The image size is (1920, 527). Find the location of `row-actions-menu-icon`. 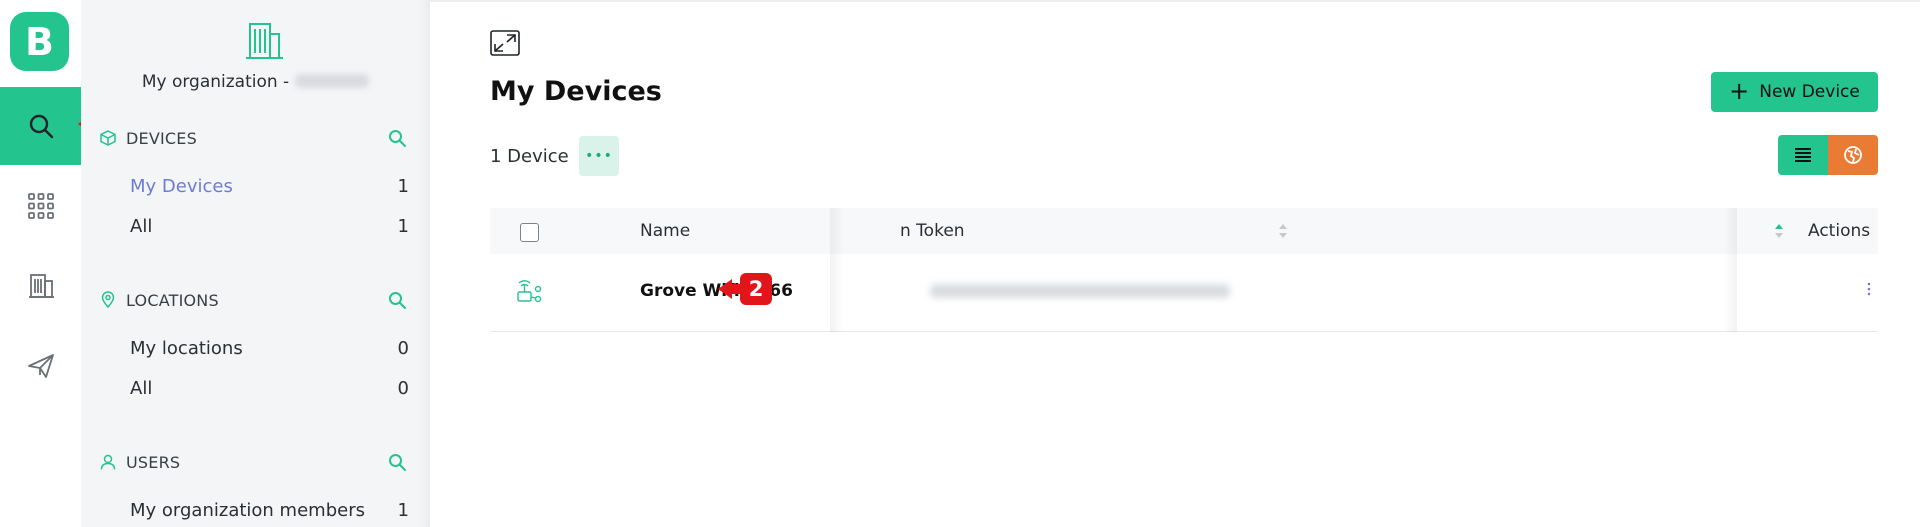

row-actions-menu-icon is located at coordinates (1869, 289).